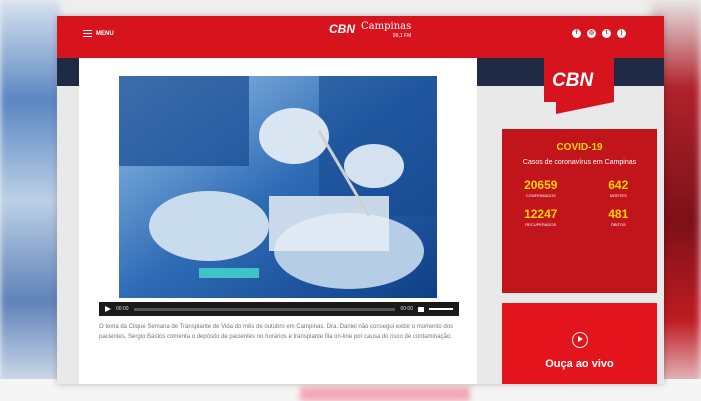 This screenshot has width=701, height=401. I want to click on stat-value: 642, so click(618, 185).